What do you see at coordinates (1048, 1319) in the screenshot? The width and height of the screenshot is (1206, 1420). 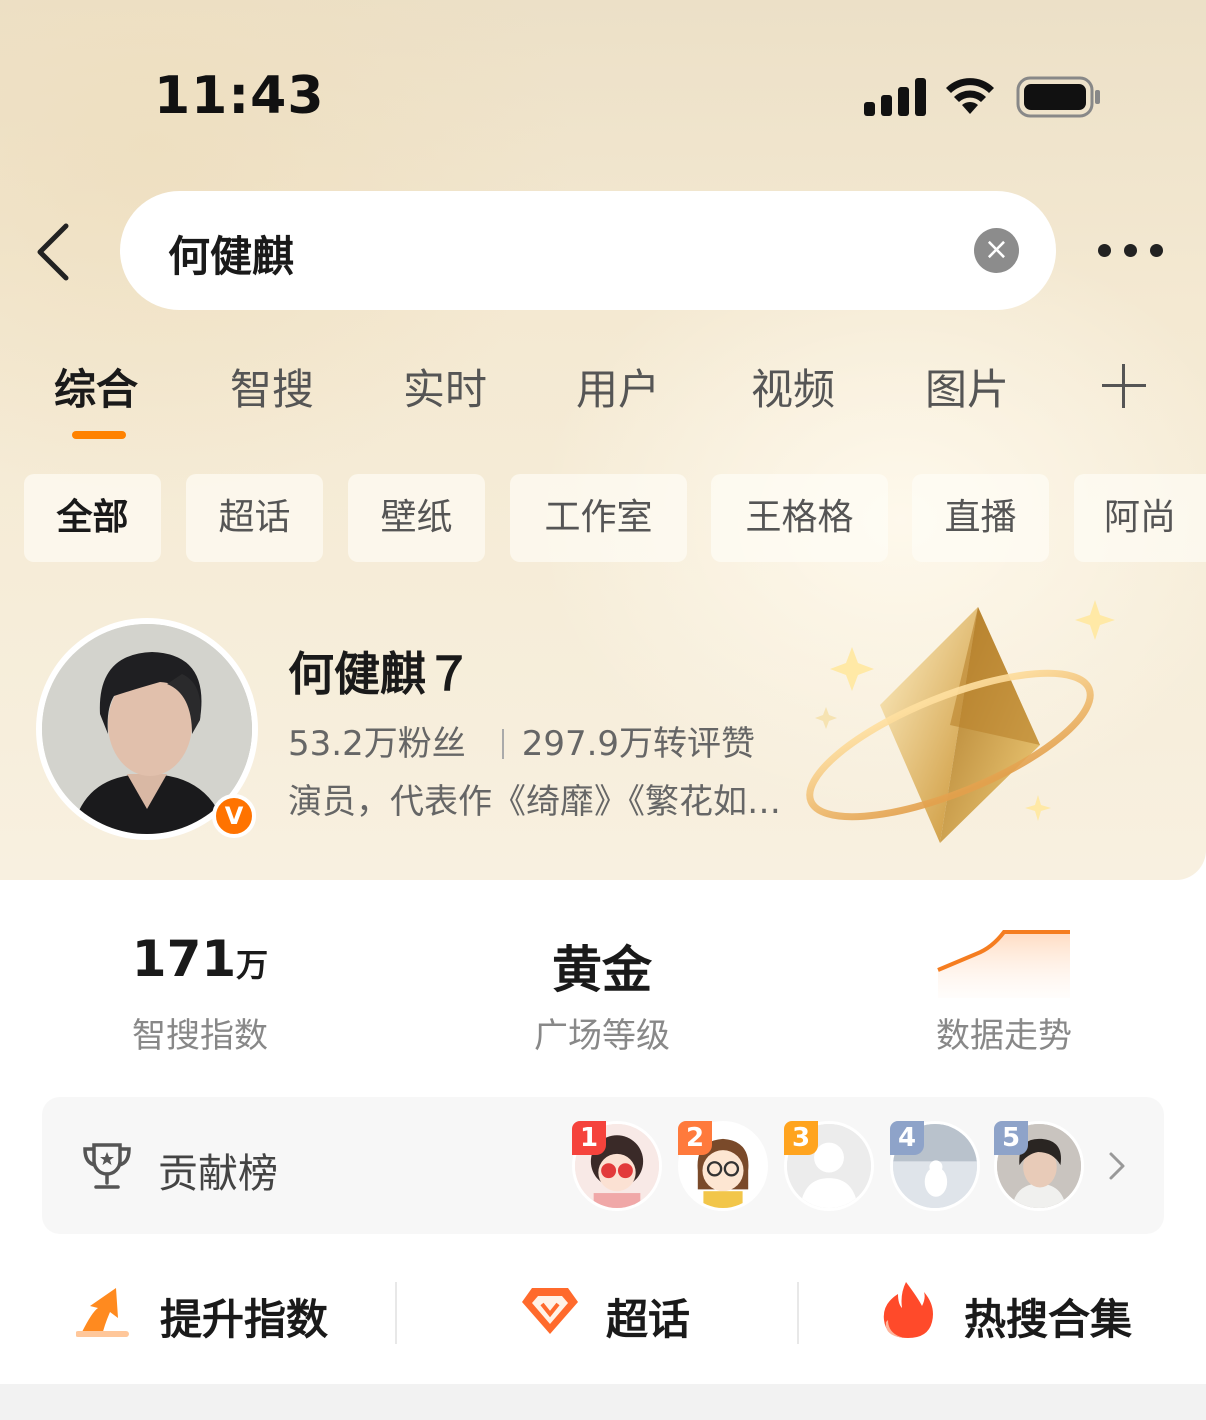 I see `hot-search-collection-label: 热搜合集` at bounding box center [1048, 1319].